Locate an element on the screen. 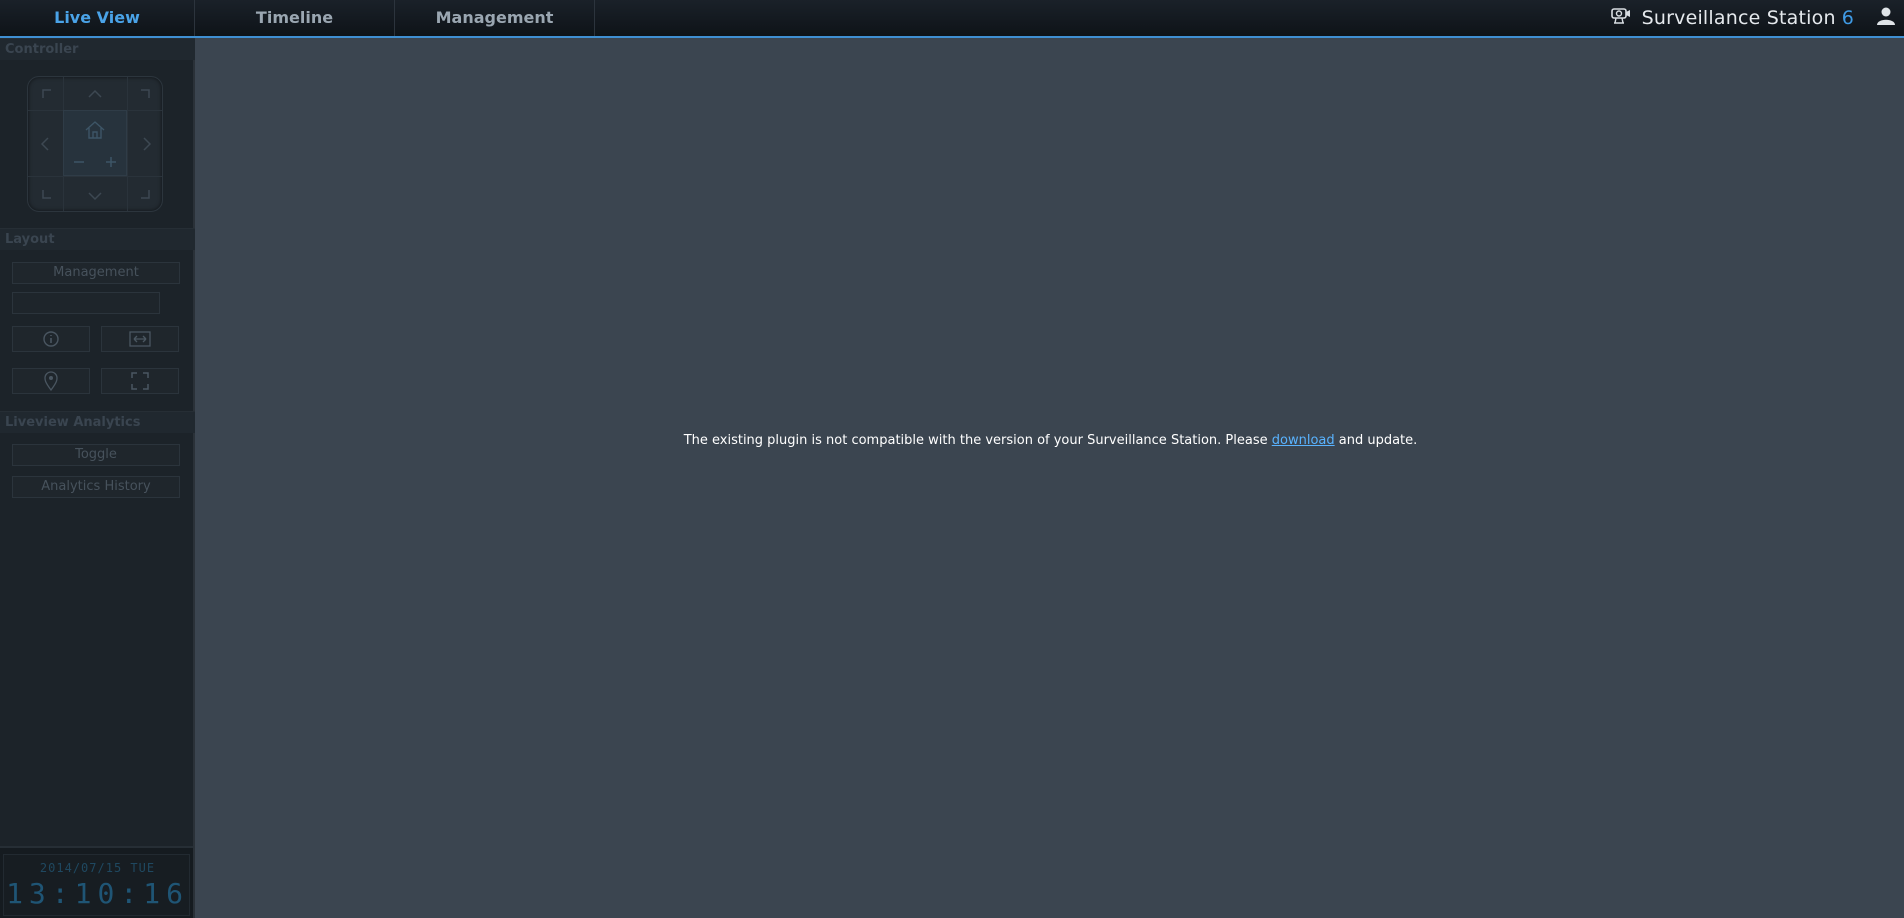  tab-timeline: Timeline is located at coordinates (295, 18).